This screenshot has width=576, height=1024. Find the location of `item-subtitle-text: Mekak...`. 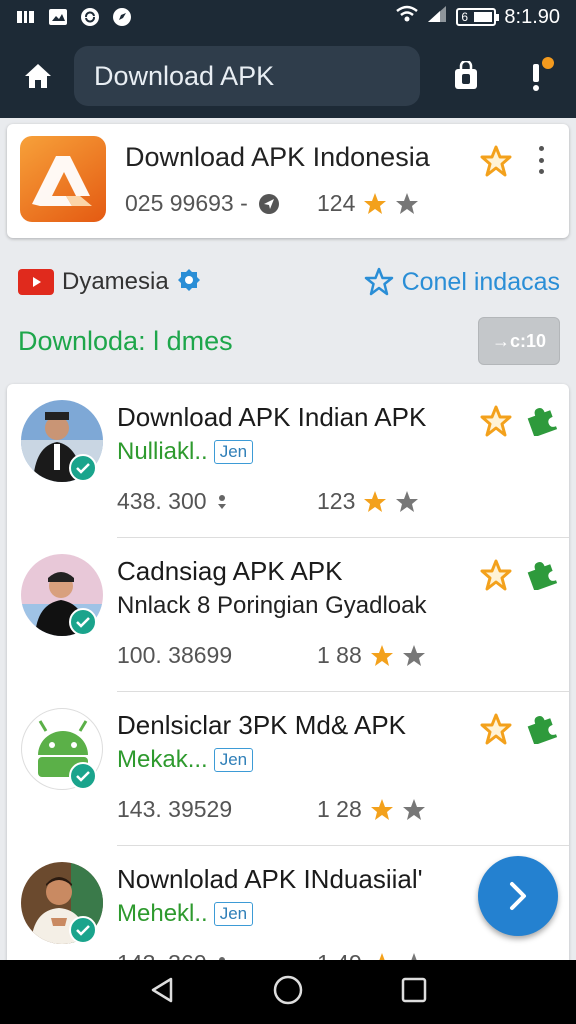

item-subtitle-text: Mekak... is located at coordinates (162, 759).